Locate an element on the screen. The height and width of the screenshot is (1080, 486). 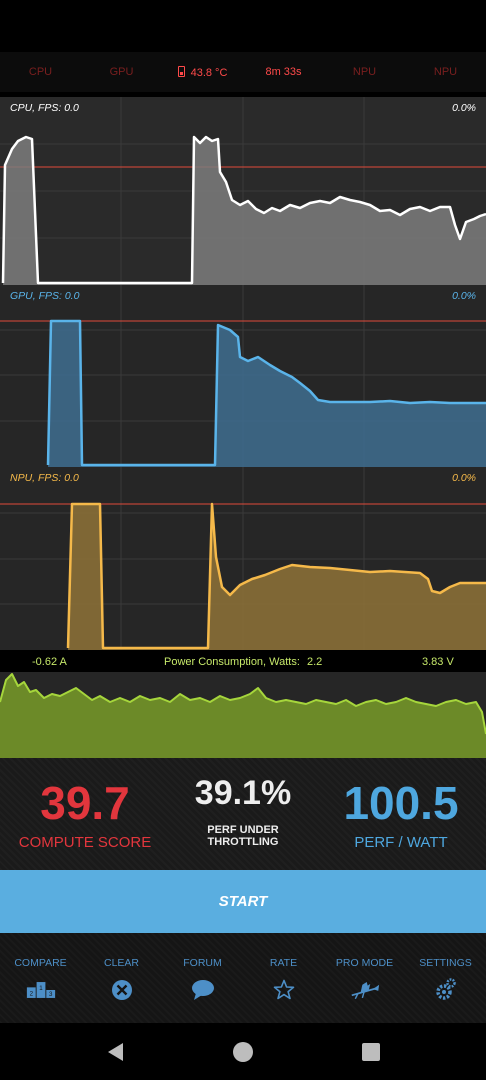
svg-text: 1 is located at coordinates (41, 988).